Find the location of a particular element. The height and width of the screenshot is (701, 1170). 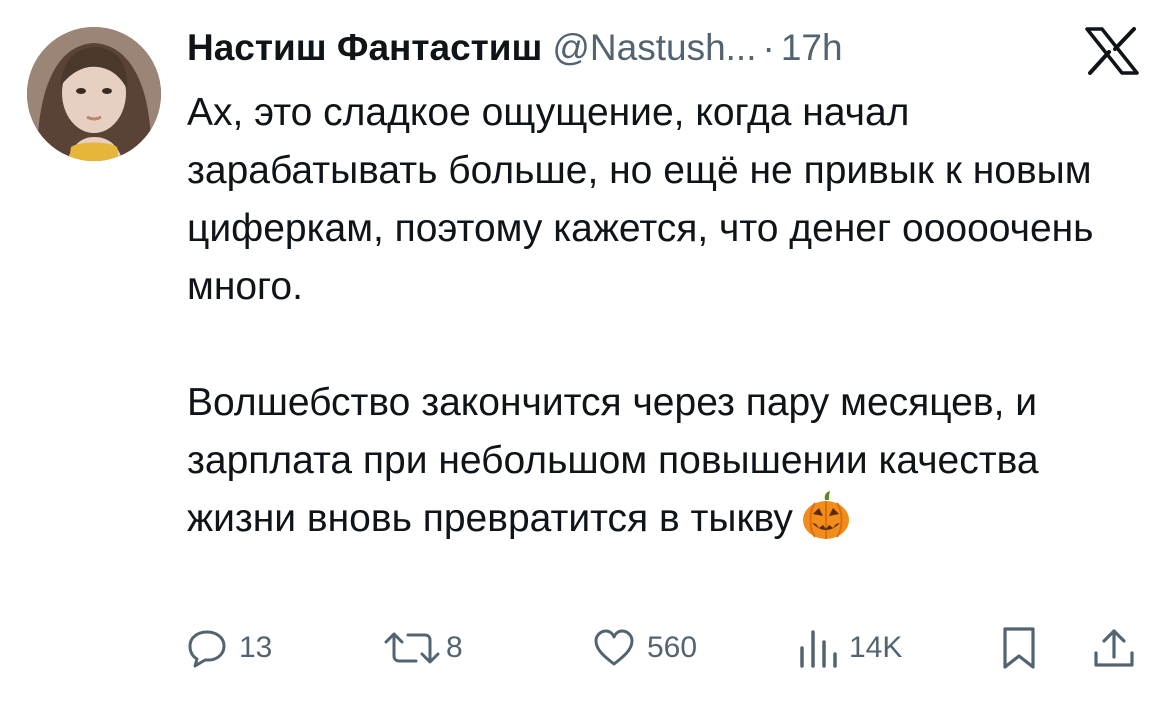

views-icon is located at coordinates (818, 649).